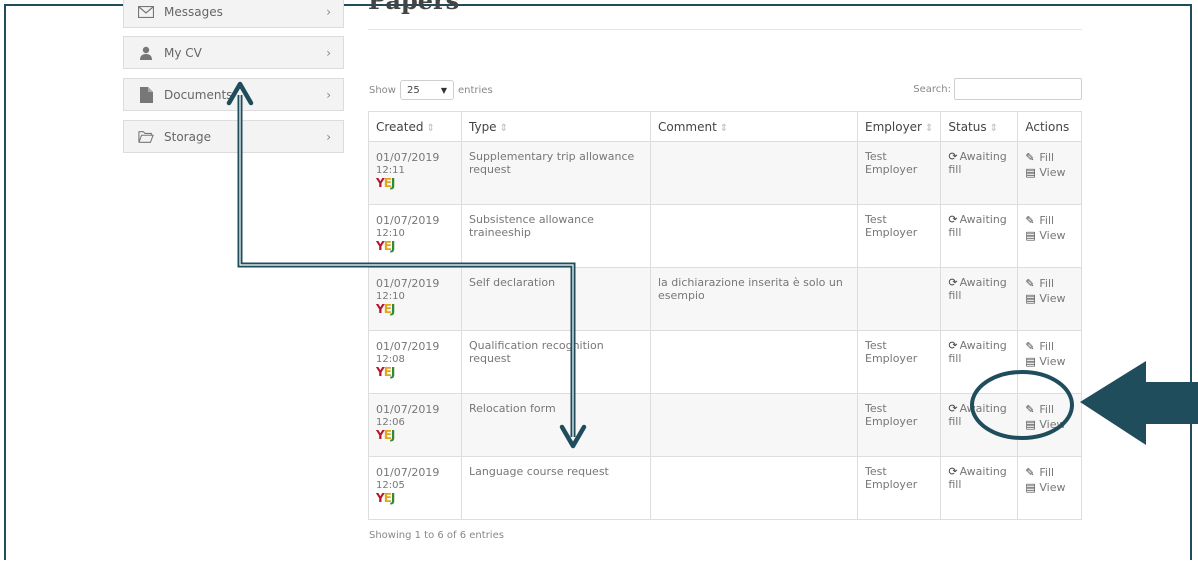  What do you see at coordinates (1022, 405) in the screenshot?
I see `annotation-highlight-ellipse` at bounding box center [1022, 405].